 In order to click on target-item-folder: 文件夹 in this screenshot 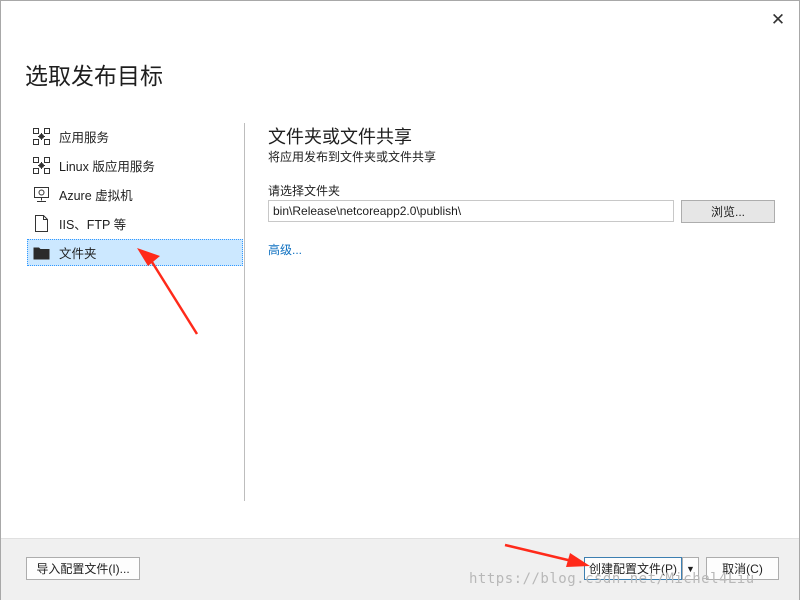, I will do `click(135, 252)`.